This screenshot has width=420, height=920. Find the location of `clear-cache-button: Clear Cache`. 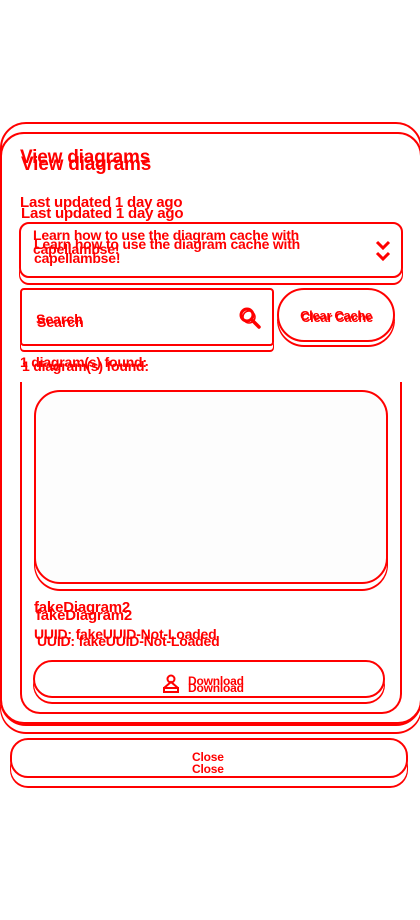

clear-cache-button: Clear Cache is located at coordinates (336, 315).